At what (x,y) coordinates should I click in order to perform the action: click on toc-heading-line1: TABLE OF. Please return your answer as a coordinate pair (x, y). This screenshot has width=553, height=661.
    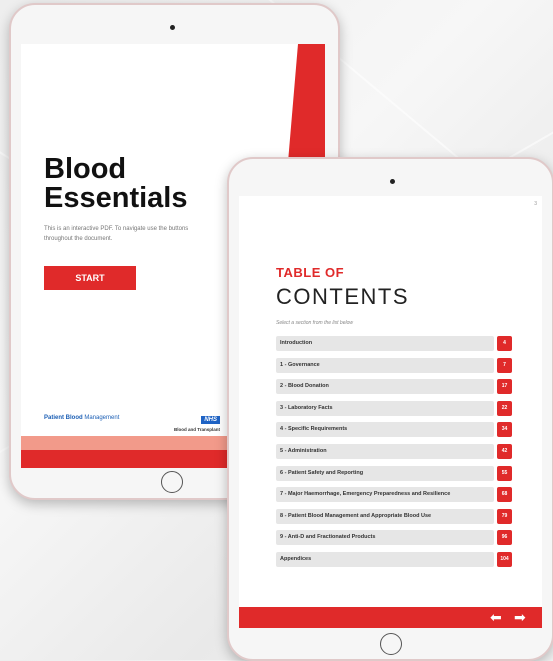
    Looking at the image, I should click on (310, 272).